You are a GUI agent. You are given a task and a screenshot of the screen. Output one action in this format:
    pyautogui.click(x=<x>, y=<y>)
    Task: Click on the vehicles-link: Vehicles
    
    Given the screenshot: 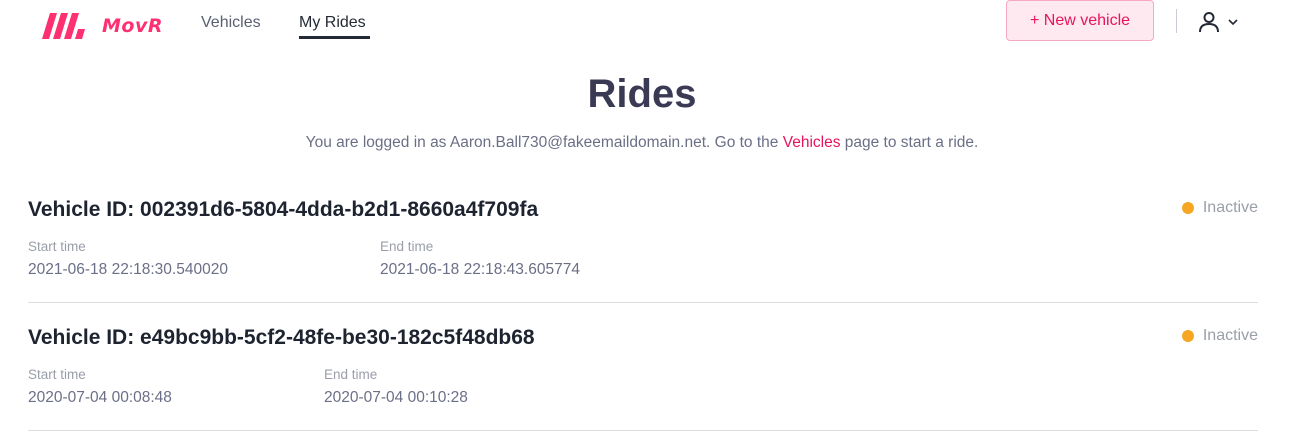 What is the action you would take?
    pyautogui.click(x=812, y=142)
    